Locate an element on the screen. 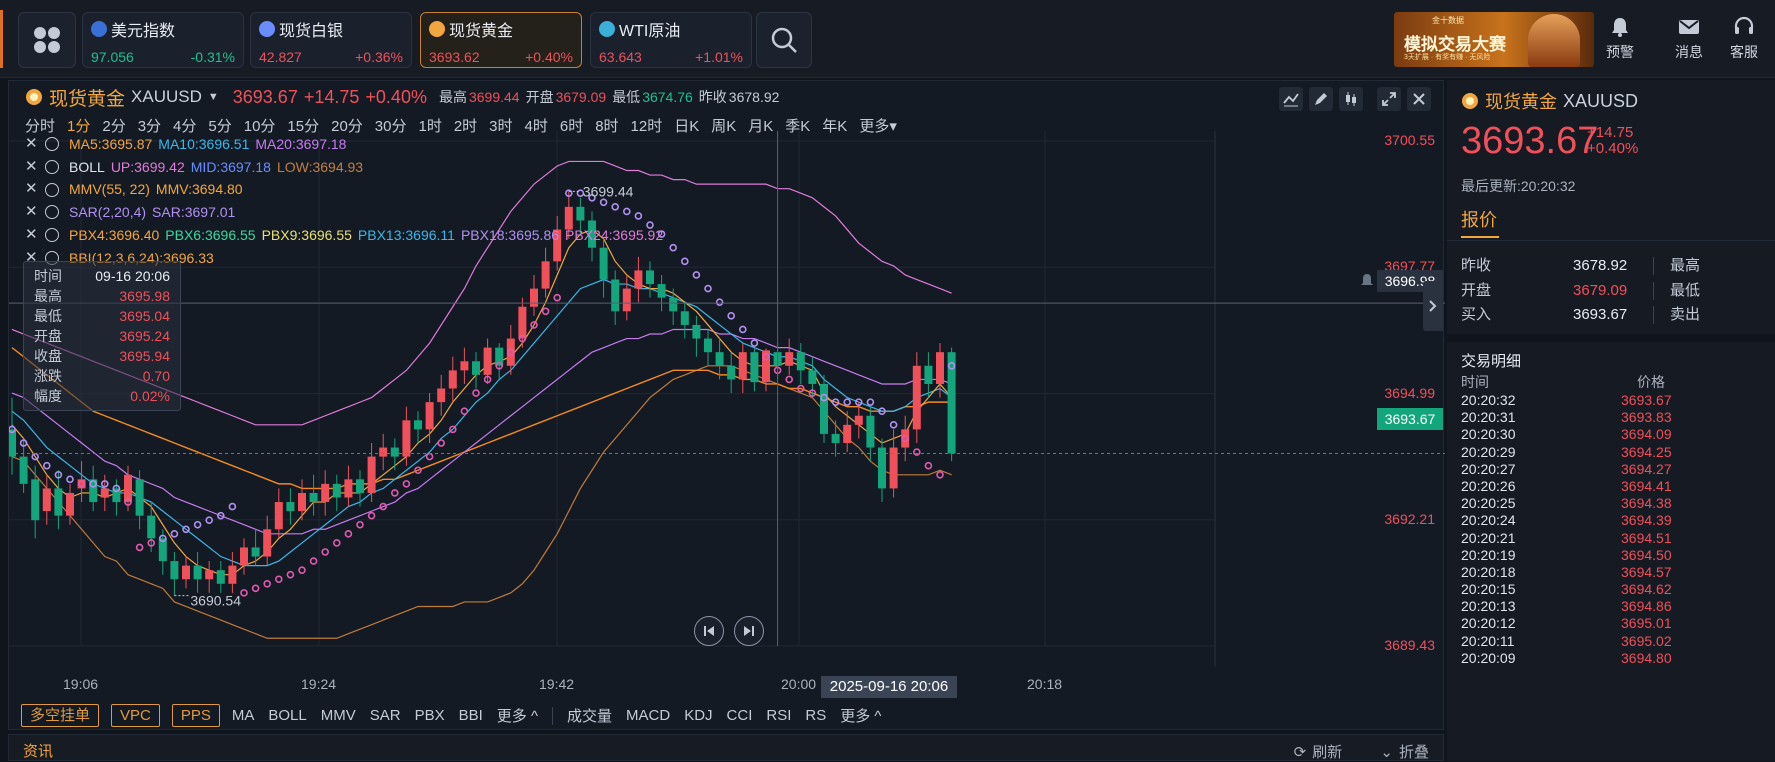 This screenshot has height=762, width=1775. overlay-toggle-button: VPC is located at coordinates (135, 715).